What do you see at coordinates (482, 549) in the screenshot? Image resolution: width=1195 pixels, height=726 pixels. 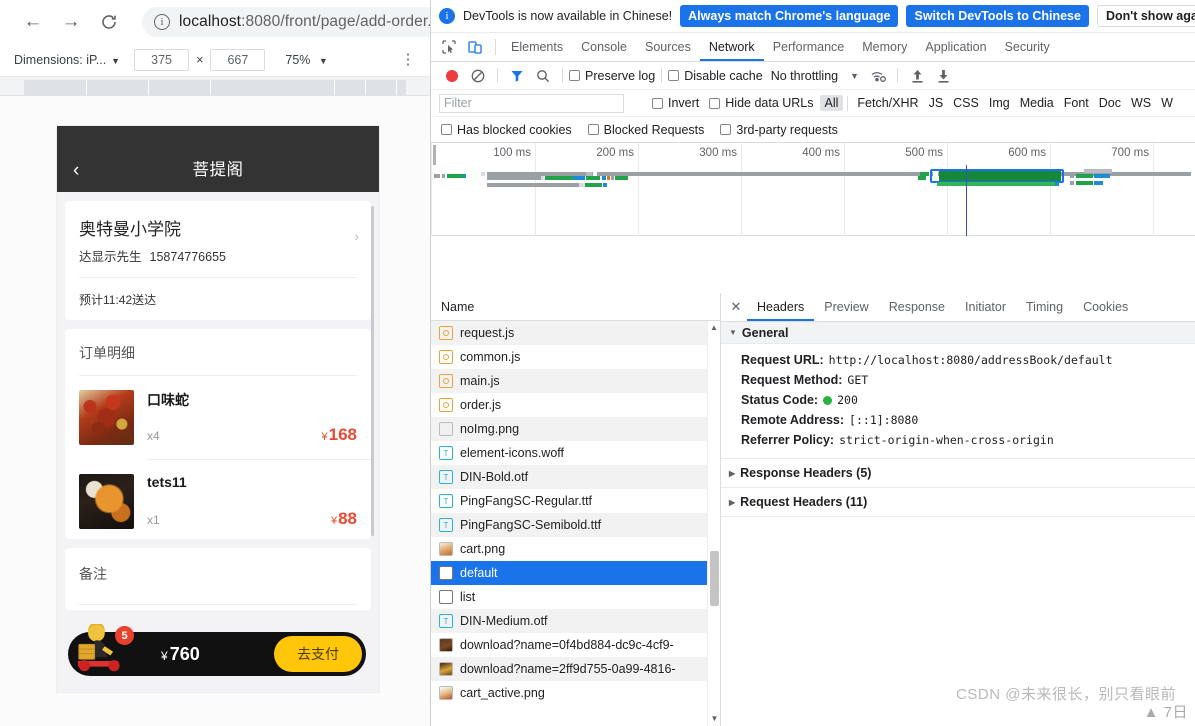 I see `request-name: cart.png` at bounding box center [482, 549].